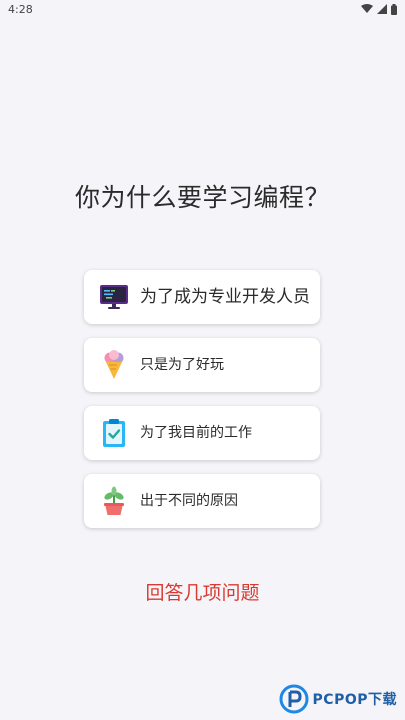 The width and height of the screenshot is (405, 720). Describe the element at coordinates (202, 197) in the screenshot. I see `page-title: 你为什么要学习编程？` at that location.